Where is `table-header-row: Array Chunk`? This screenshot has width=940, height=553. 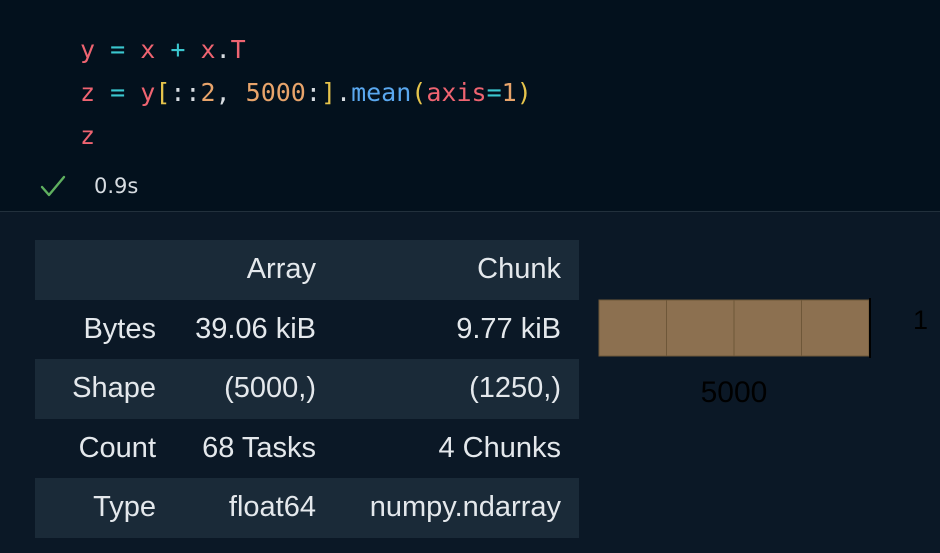 table-header-row: Array Chunk is located at coordinates (307, 270).